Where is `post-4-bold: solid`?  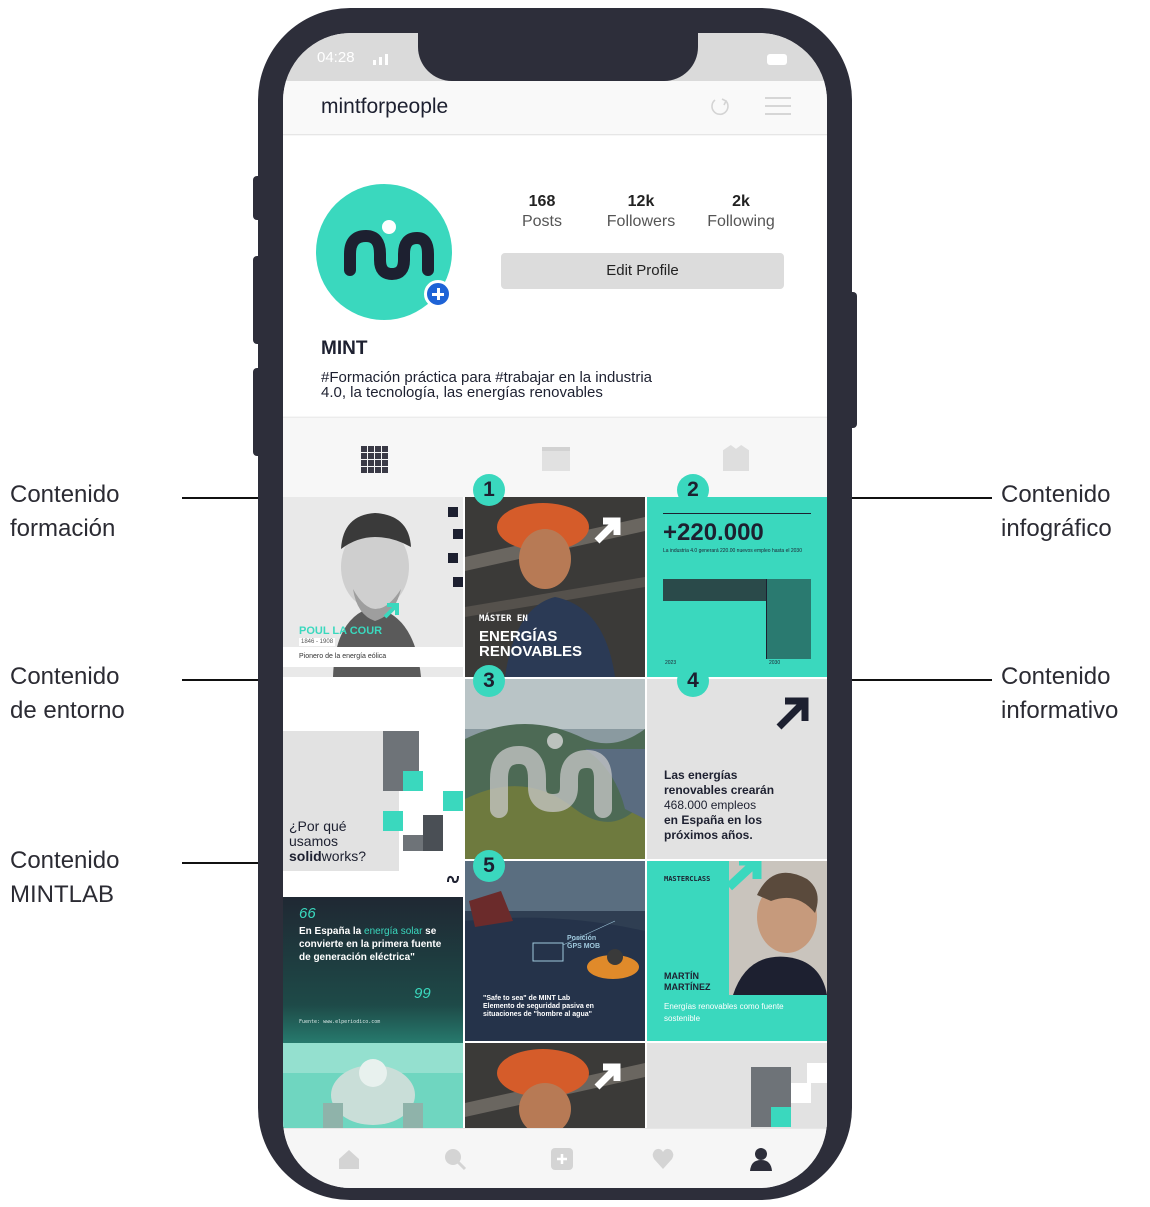
post-4-bold: solid is located at coordinates (305, 856).